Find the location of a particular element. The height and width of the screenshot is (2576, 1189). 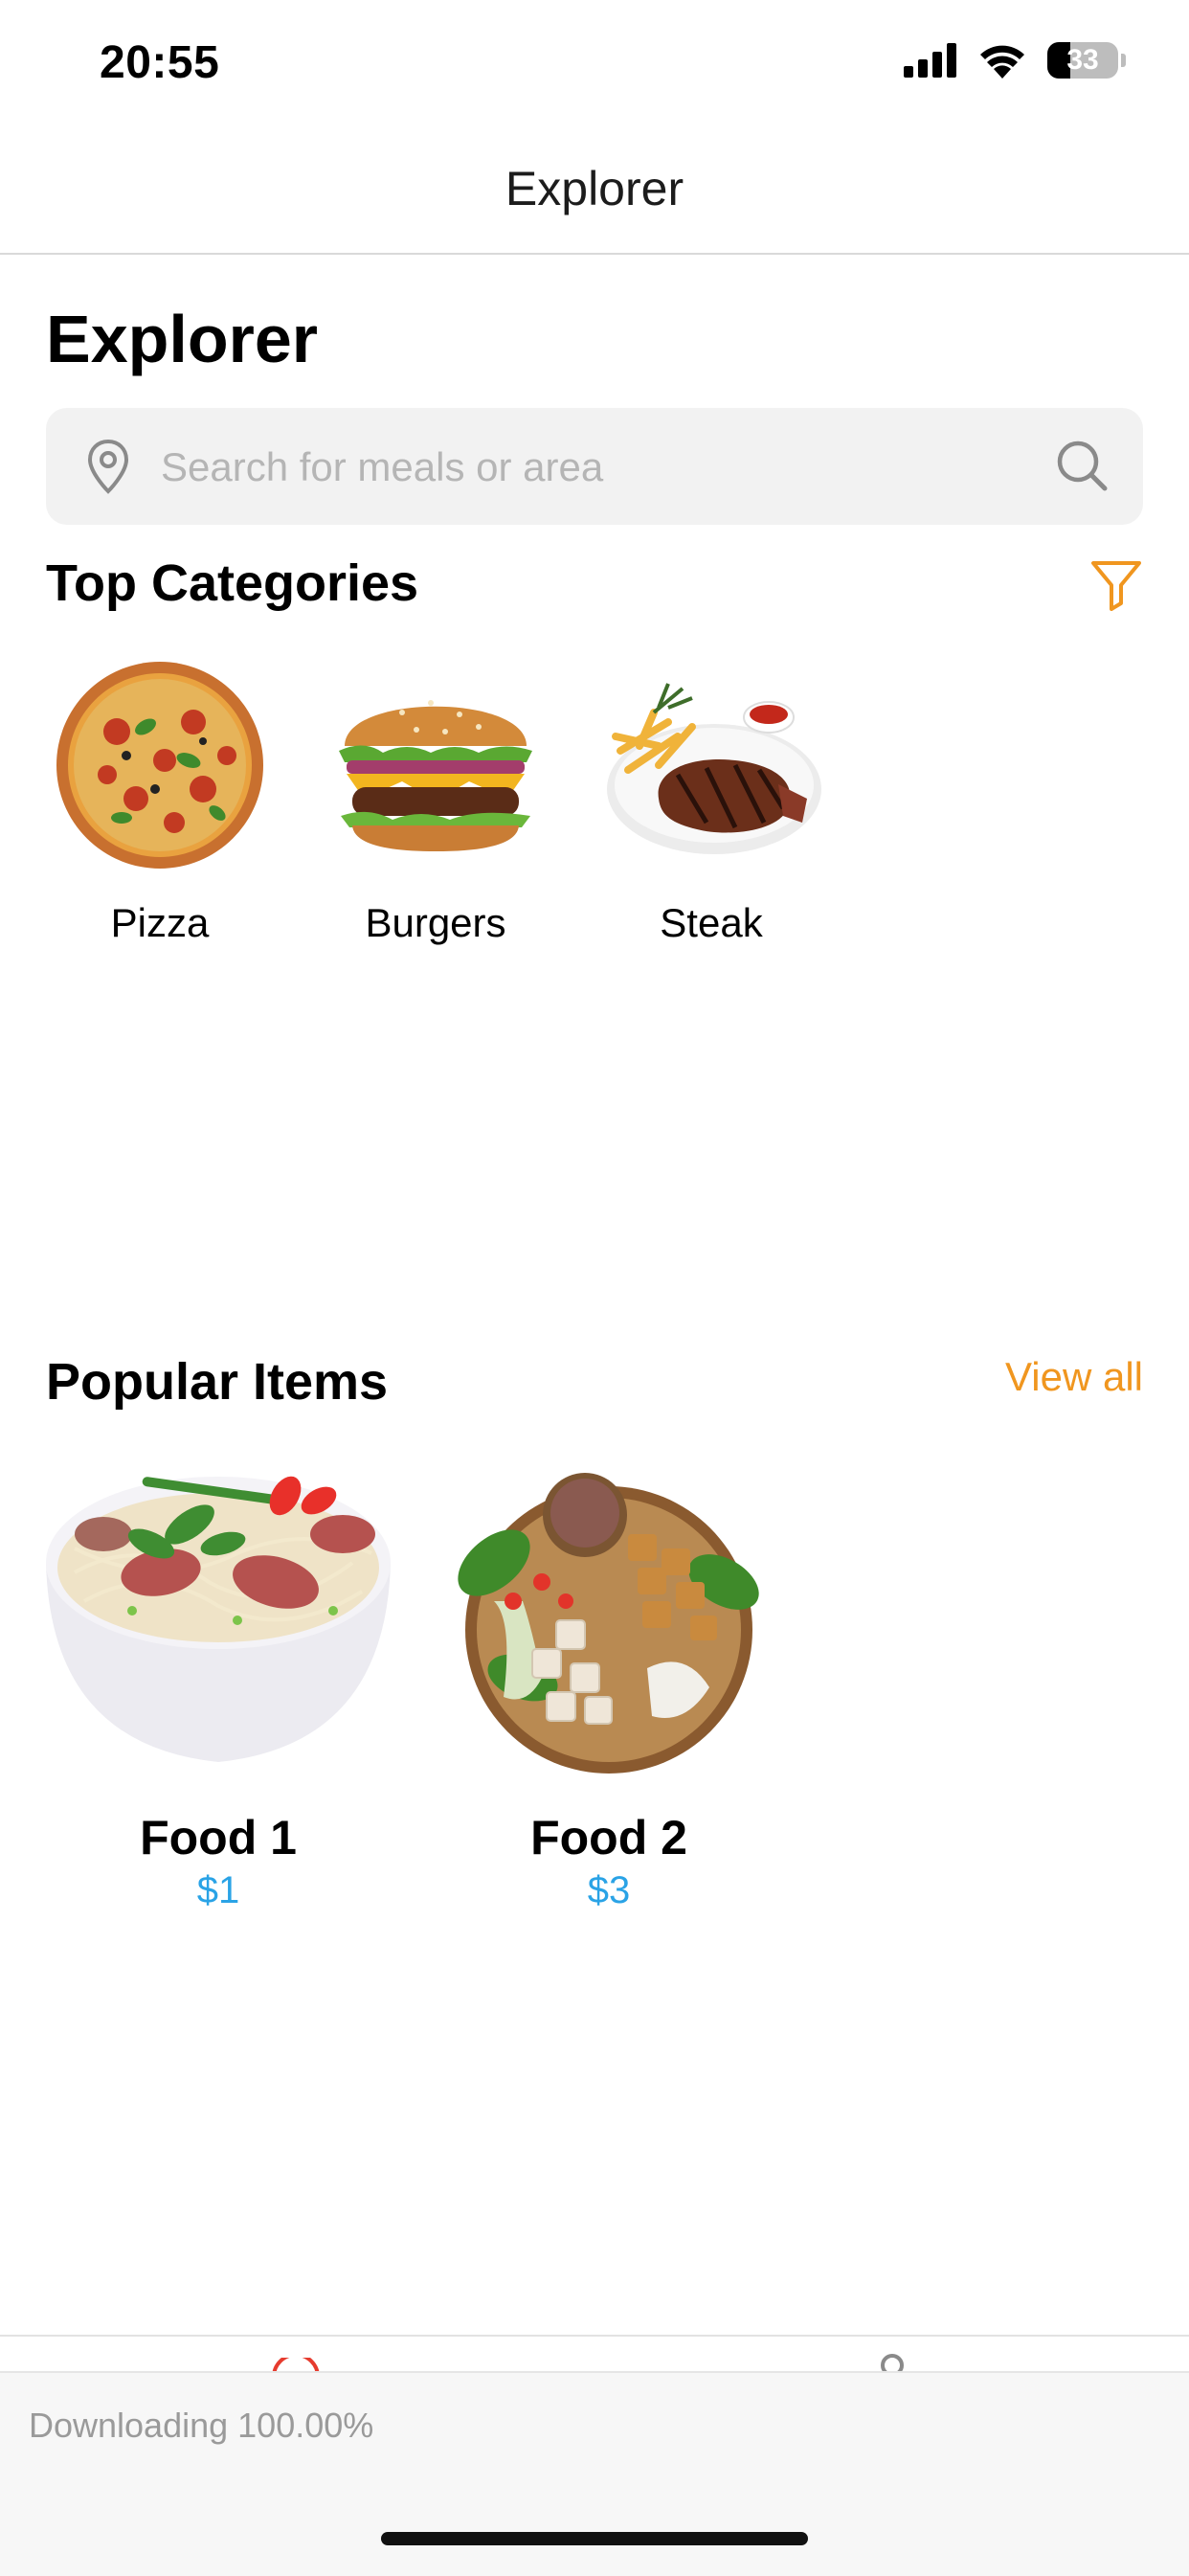

food-2-price: $3 is located at coordinates (609, 1890).